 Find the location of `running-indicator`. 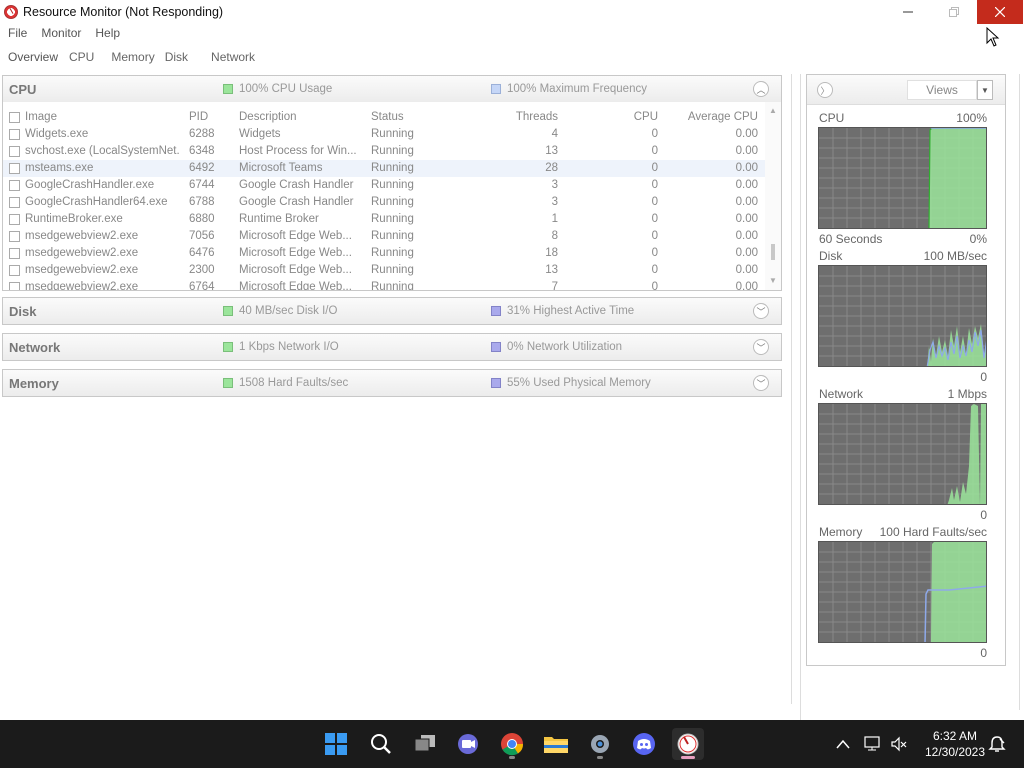

running-indicator is located at coordinates (512, 757).